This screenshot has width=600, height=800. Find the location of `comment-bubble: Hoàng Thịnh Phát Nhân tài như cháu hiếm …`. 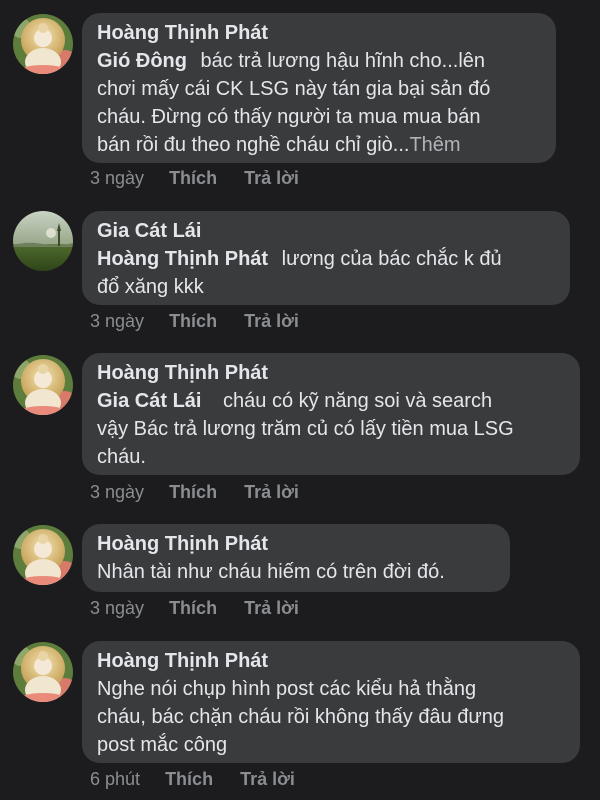

comment-bubble: Hoàng Thịnh Phát Nhân tài như cháu hiếm … is located at coordinates (296, 558).